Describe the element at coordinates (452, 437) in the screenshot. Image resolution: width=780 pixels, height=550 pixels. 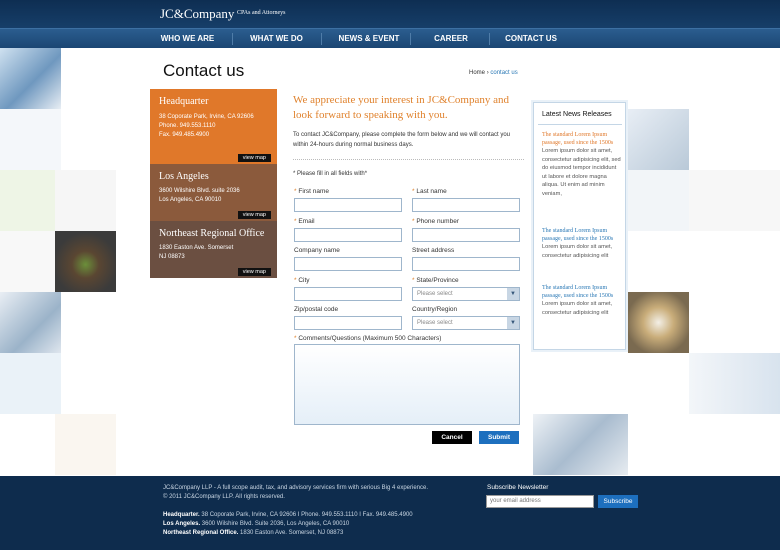
I see `cancel-button: Cancel` at that location.